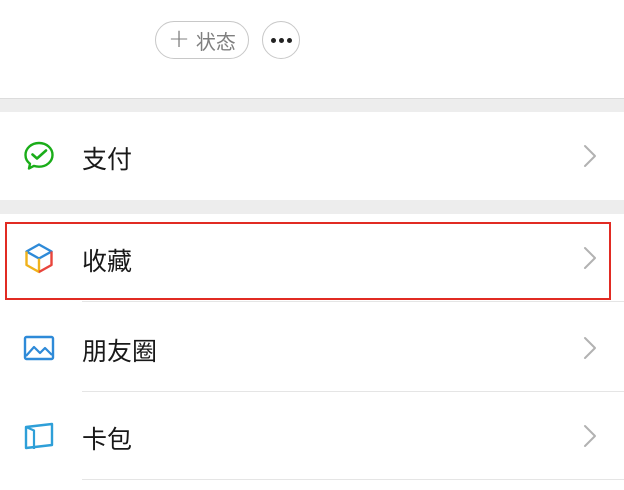 Image resolution: width=624 pixels, height=490 pixels. What do you see at coordinates (107, 159) in the screenshot?
I see `menu-item-label: 支付` at bounding box center [107, 159].